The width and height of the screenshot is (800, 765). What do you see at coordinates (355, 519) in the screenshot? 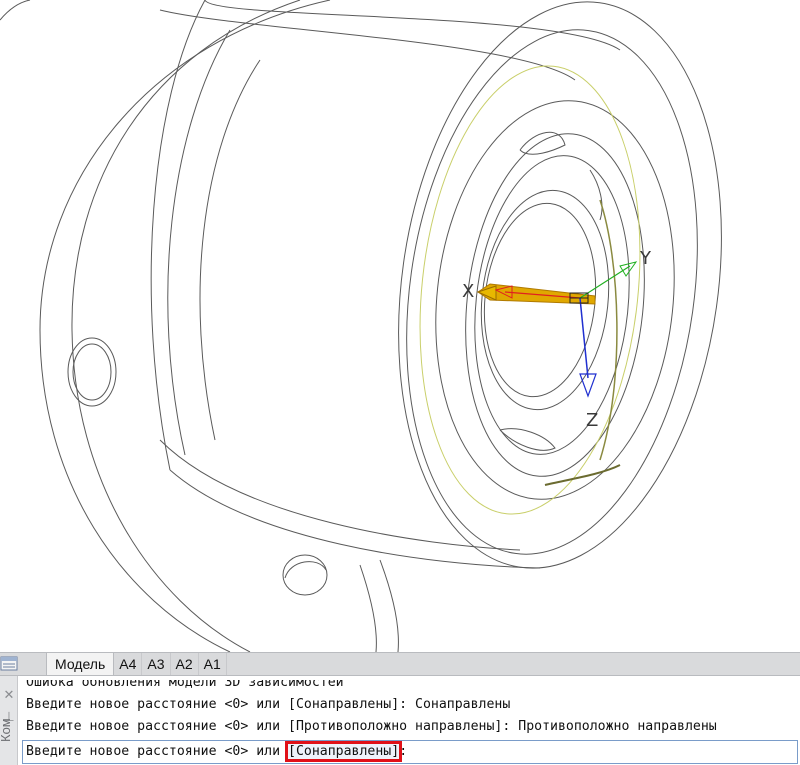
I see `cylinder-bottom-edge` at bounding box center [355, 519].